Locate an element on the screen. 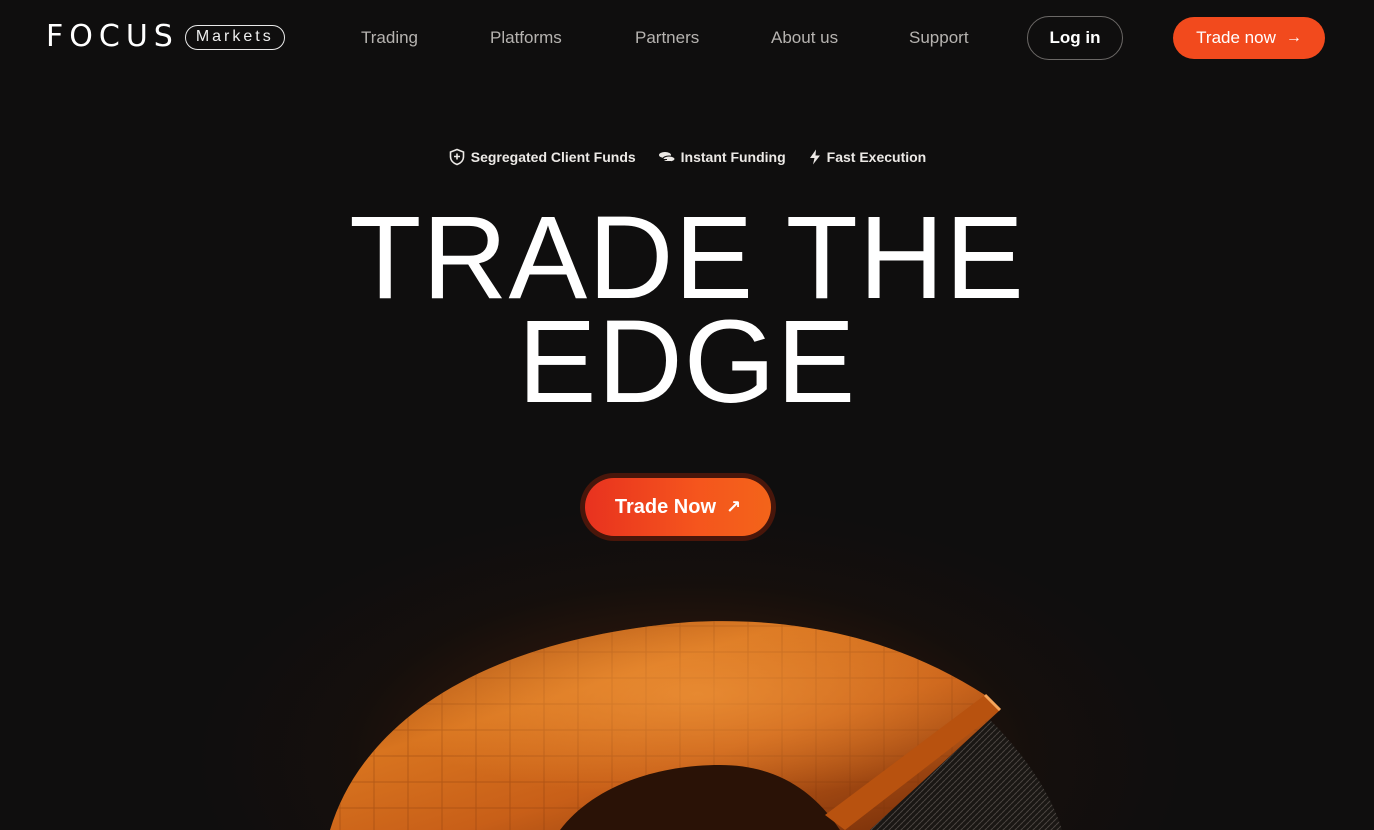  feature-segregated-funds: Segregated Client Funds is located at coordinates (542, 157).